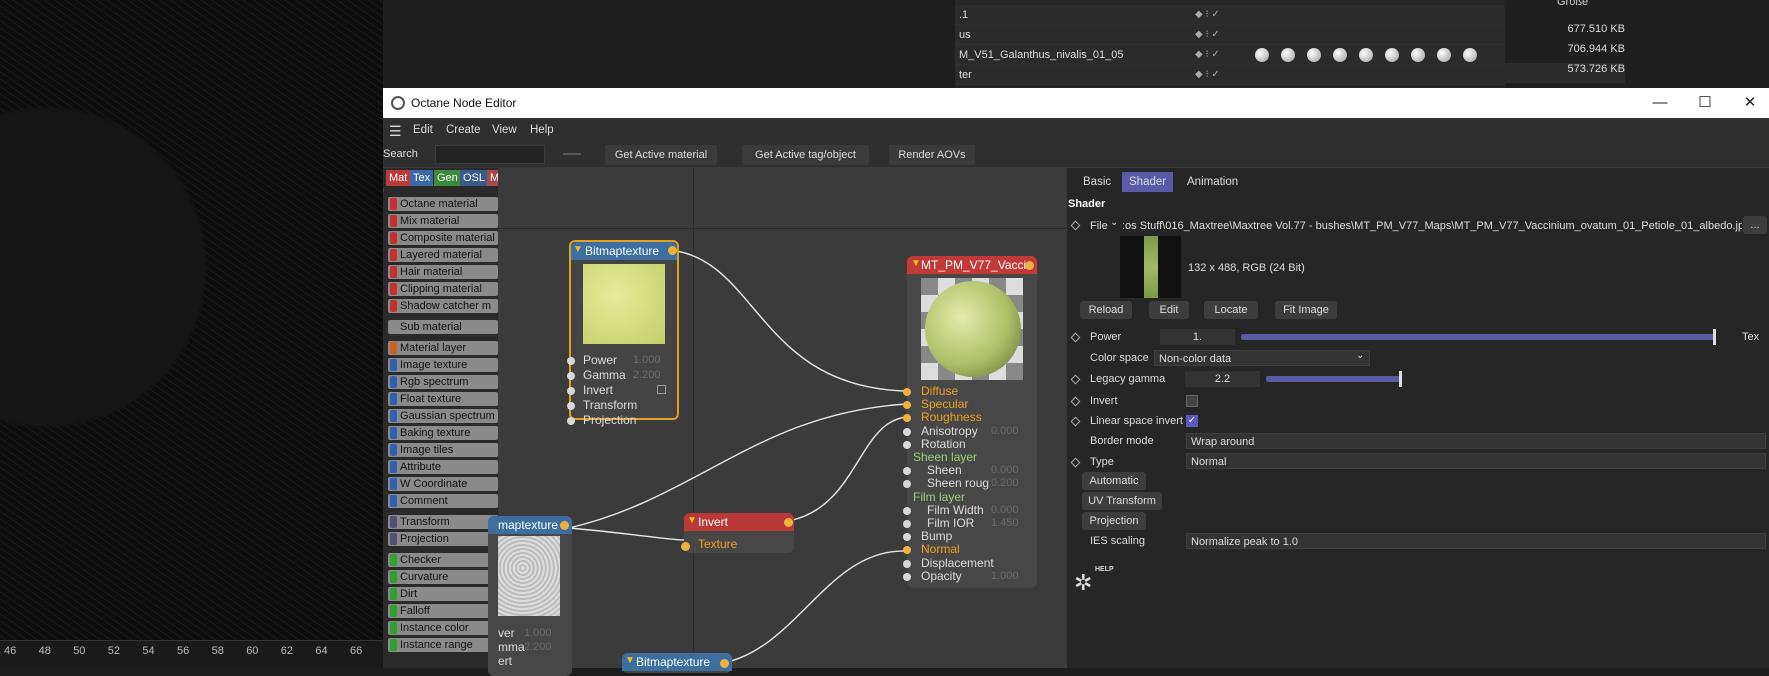 Image resolution: width=1769 pixels, height=676 pixels. I want to click on node-list-item: Baking texture, so click(443, 433).